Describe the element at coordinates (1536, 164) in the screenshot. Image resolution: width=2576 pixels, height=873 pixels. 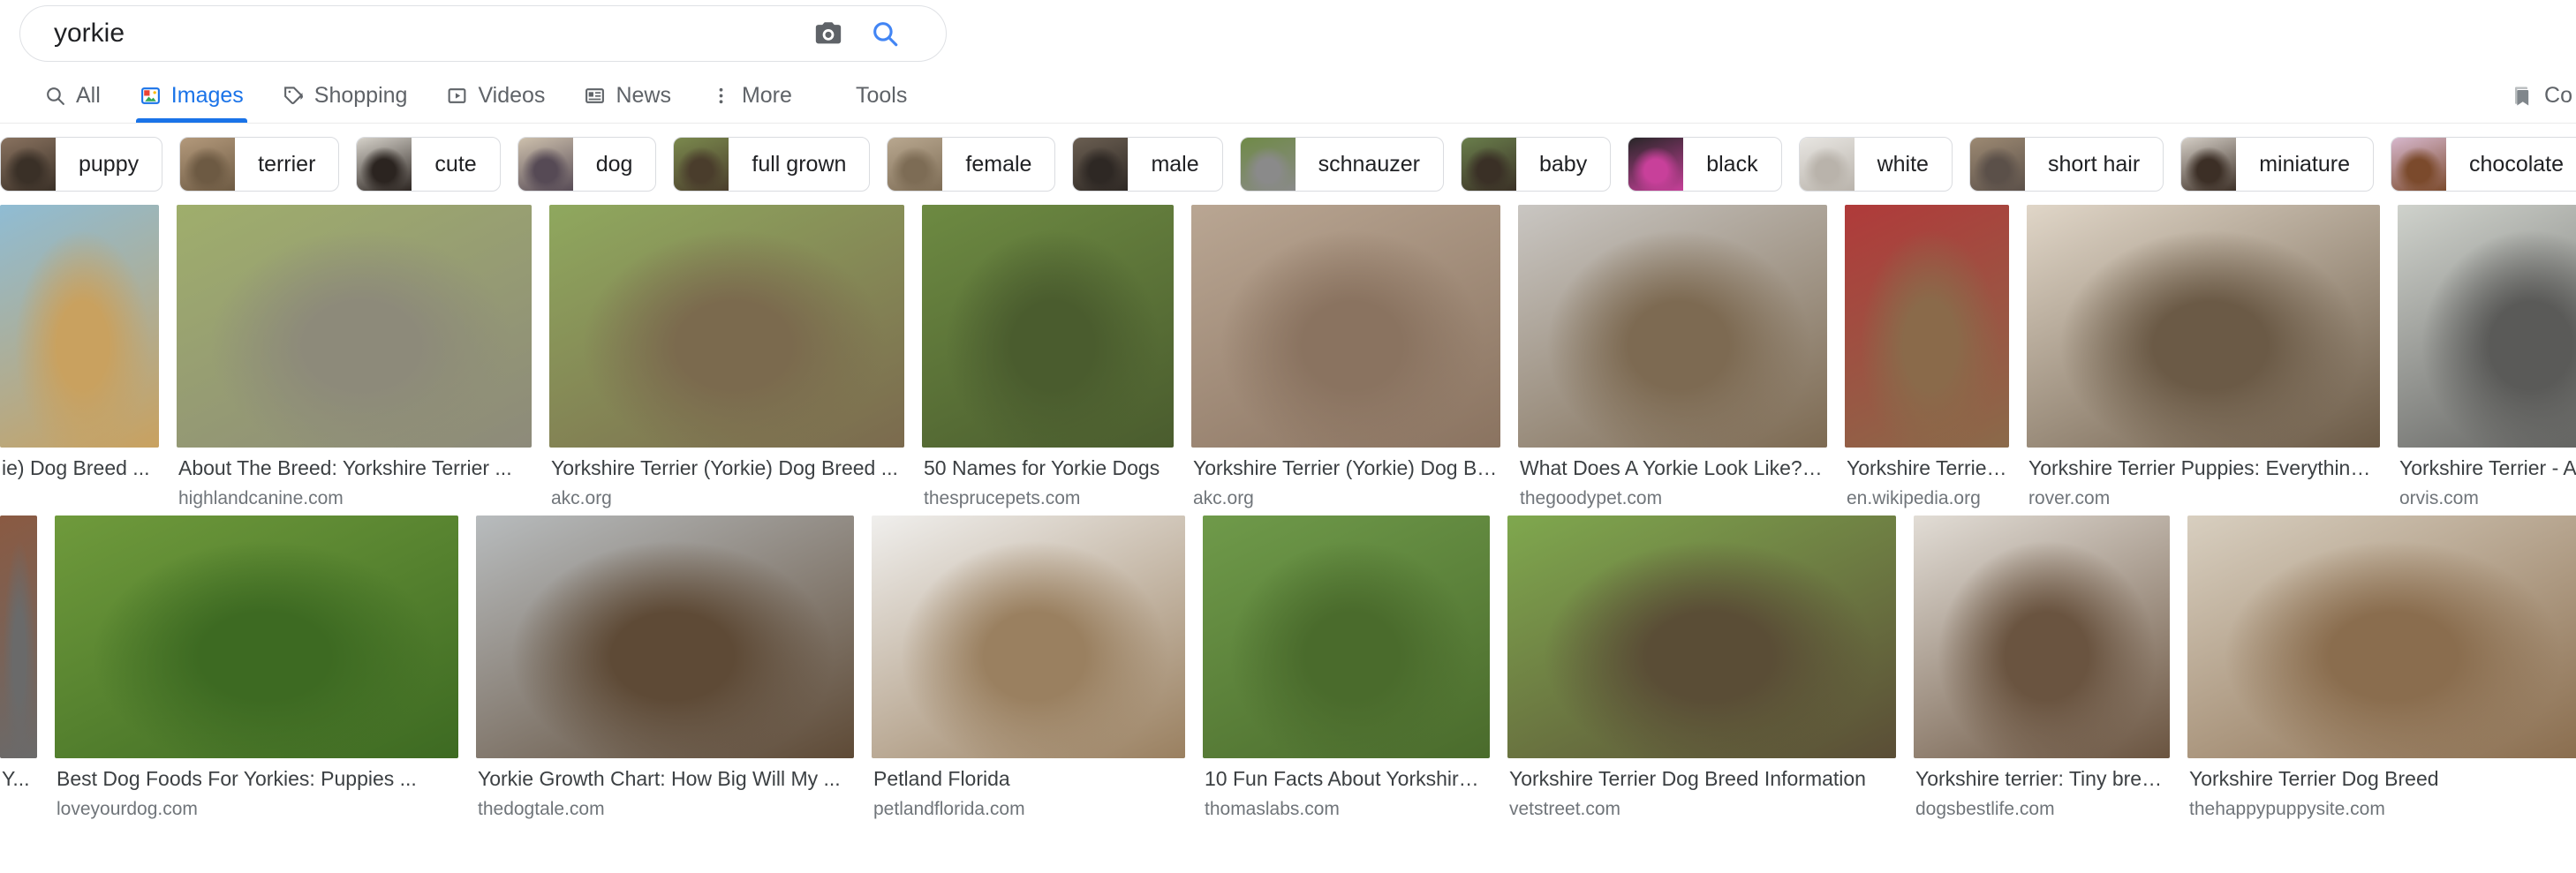
I see `filter-chip: baby` at that location.